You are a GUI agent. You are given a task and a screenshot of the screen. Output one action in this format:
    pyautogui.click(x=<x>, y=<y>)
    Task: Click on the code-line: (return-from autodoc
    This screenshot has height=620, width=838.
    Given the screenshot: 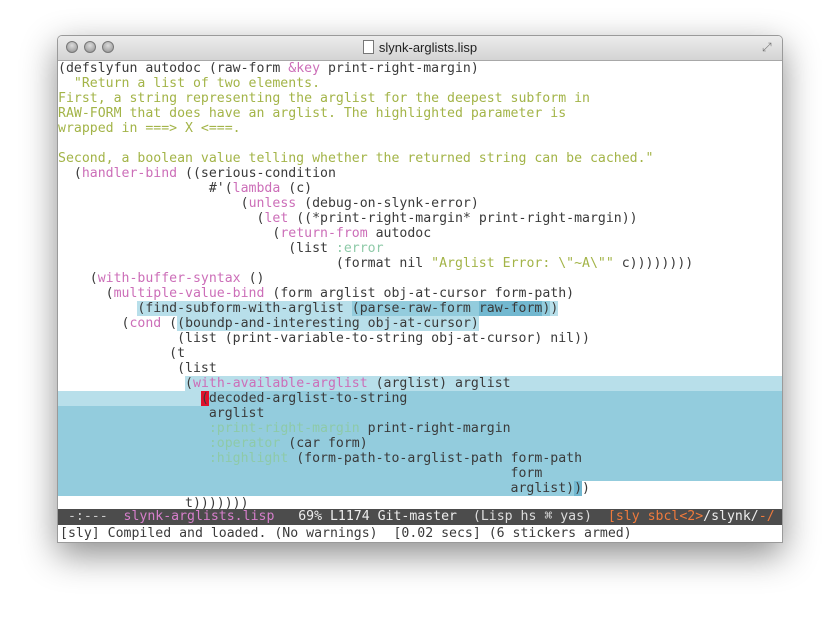 What is the action you would take?
    pyautogui.click(x=420, y=233)
    